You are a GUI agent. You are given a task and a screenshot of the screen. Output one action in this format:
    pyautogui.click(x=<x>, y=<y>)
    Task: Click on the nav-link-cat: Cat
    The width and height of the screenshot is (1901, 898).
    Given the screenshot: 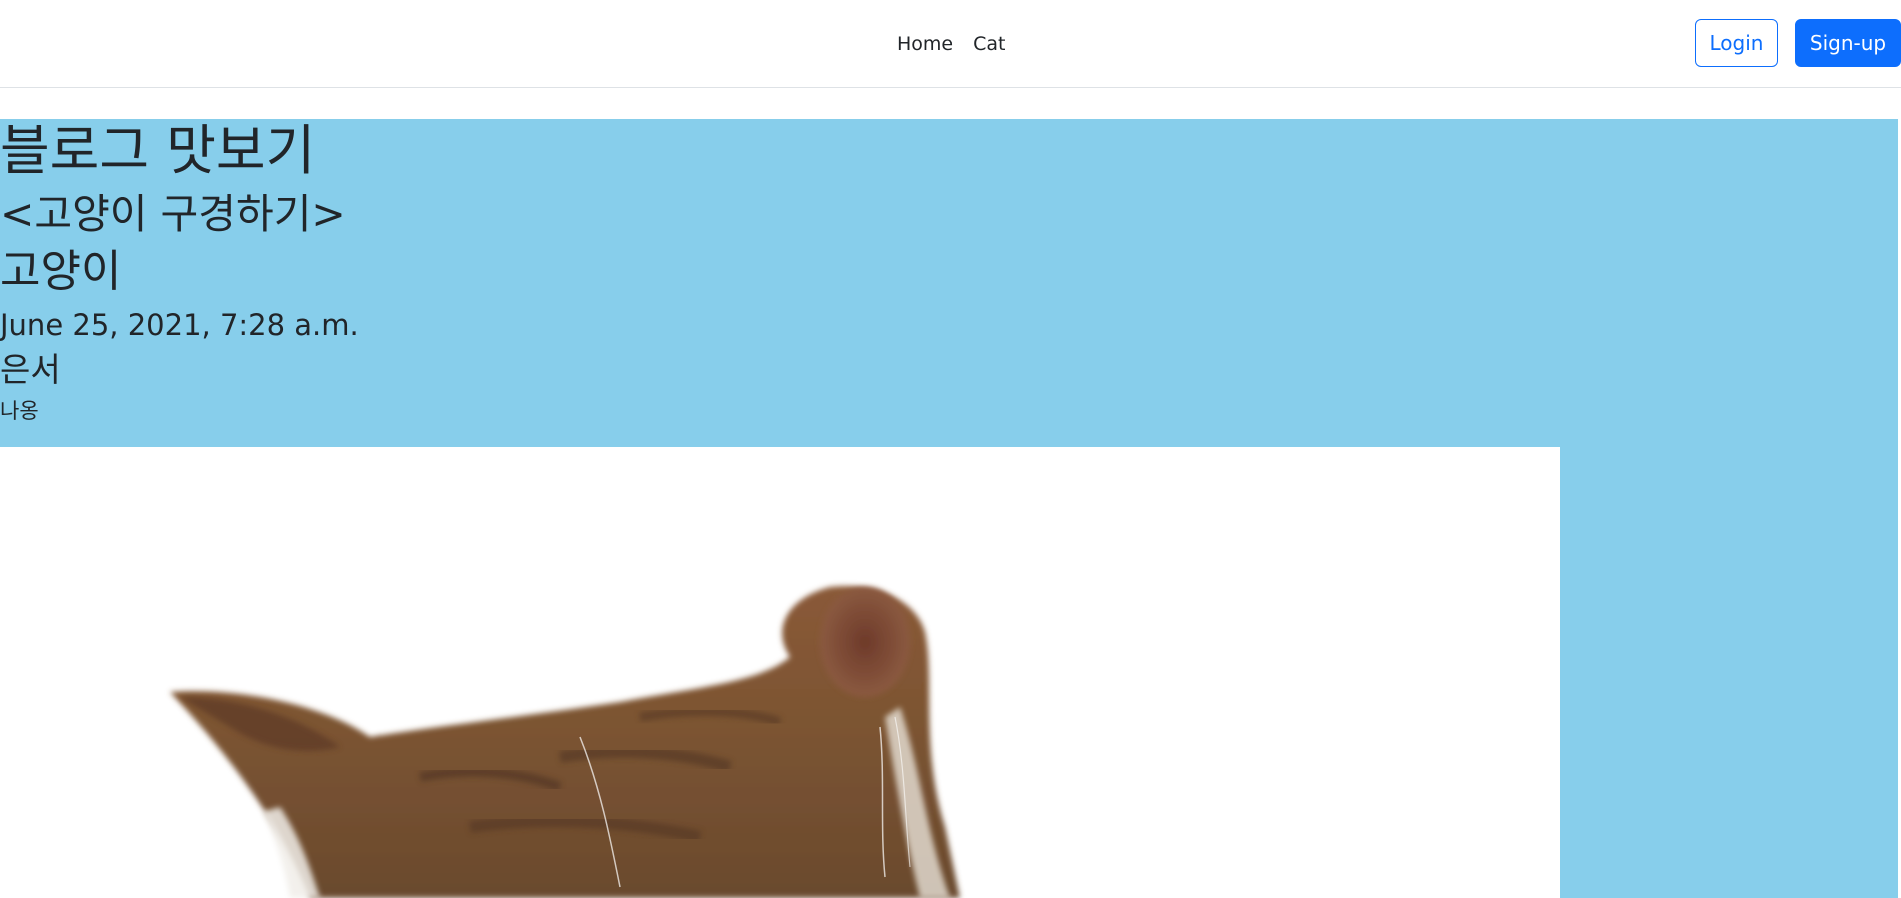 What is the action you would take?
    pyautogui.click(x=989, y=44)
    